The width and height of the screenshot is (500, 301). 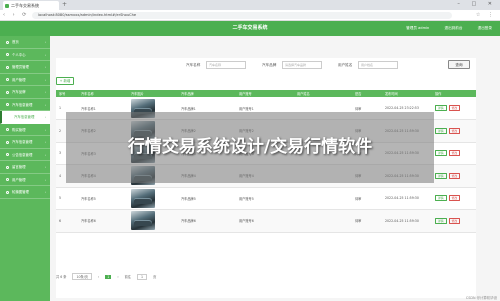 What do you see at coordinates (25, 130) in the screenshot?
I see `sidebar-item: 购买管理 ›` at bounding box center [25, 130].